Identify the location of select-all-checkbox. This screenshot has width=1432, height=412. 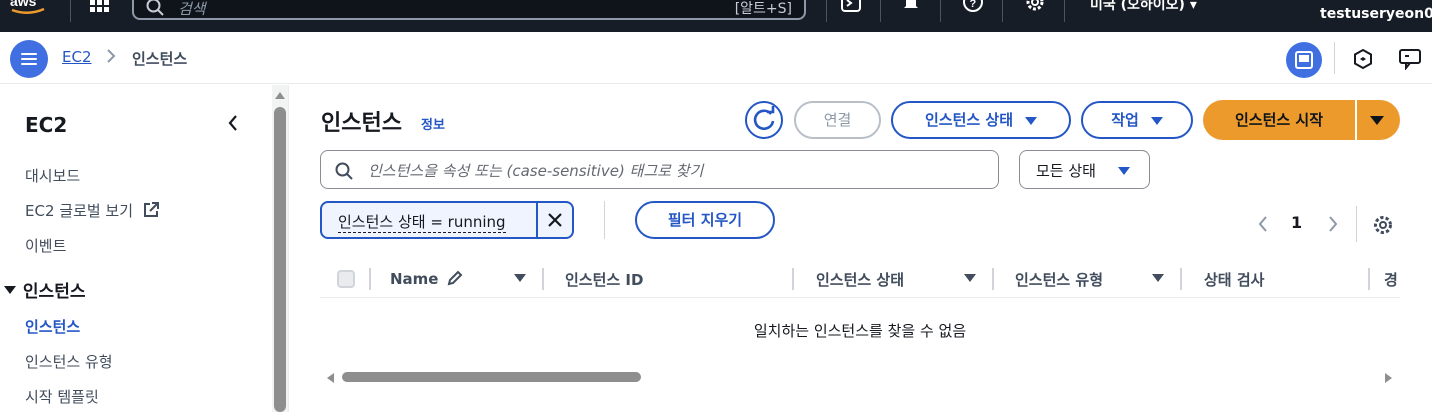
(346, 279).